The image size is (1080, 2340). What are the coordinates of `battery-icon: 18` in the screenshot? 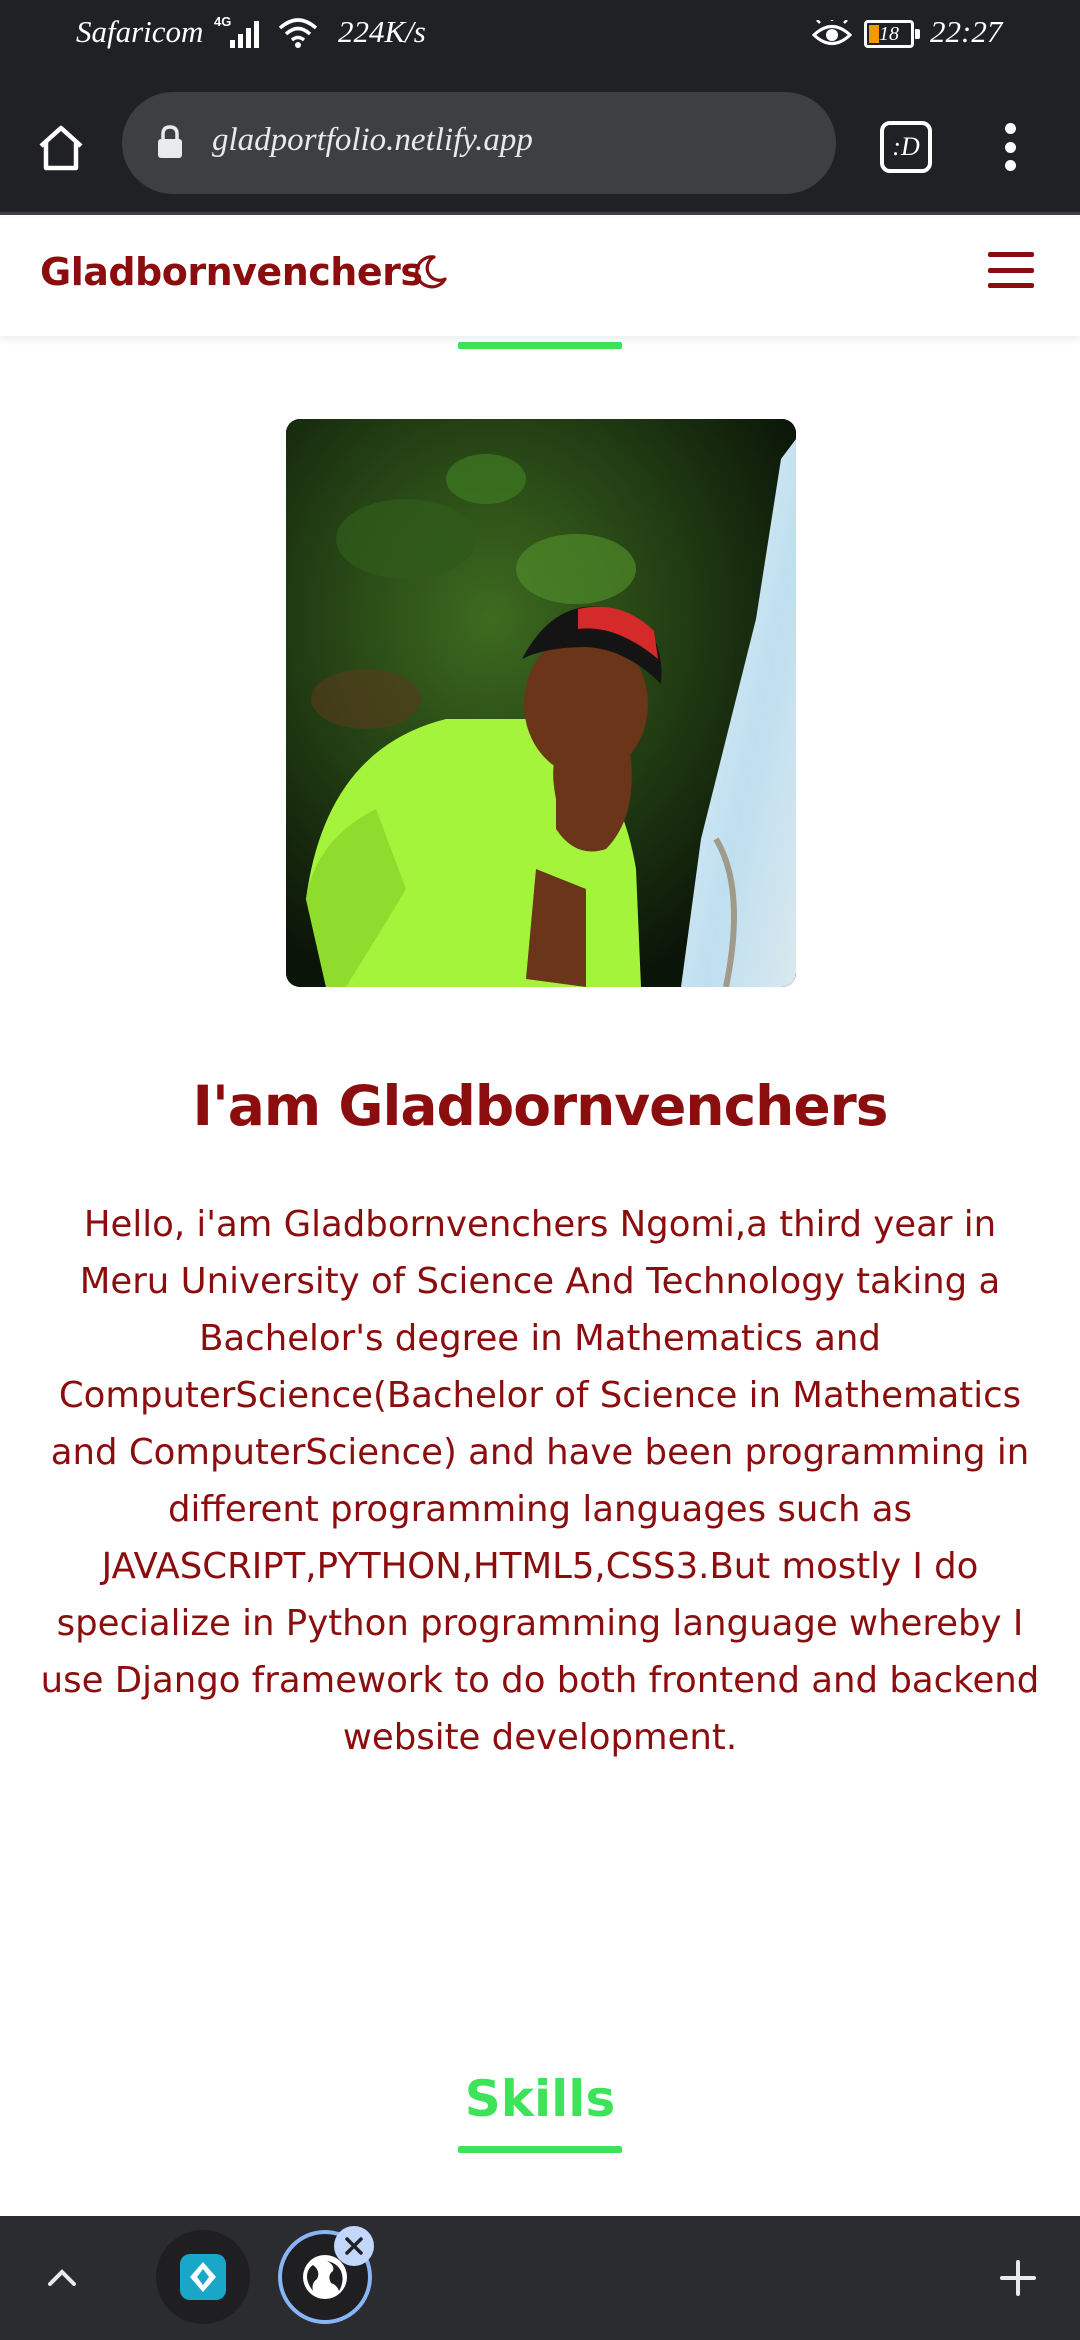 It's located at (892, 34).